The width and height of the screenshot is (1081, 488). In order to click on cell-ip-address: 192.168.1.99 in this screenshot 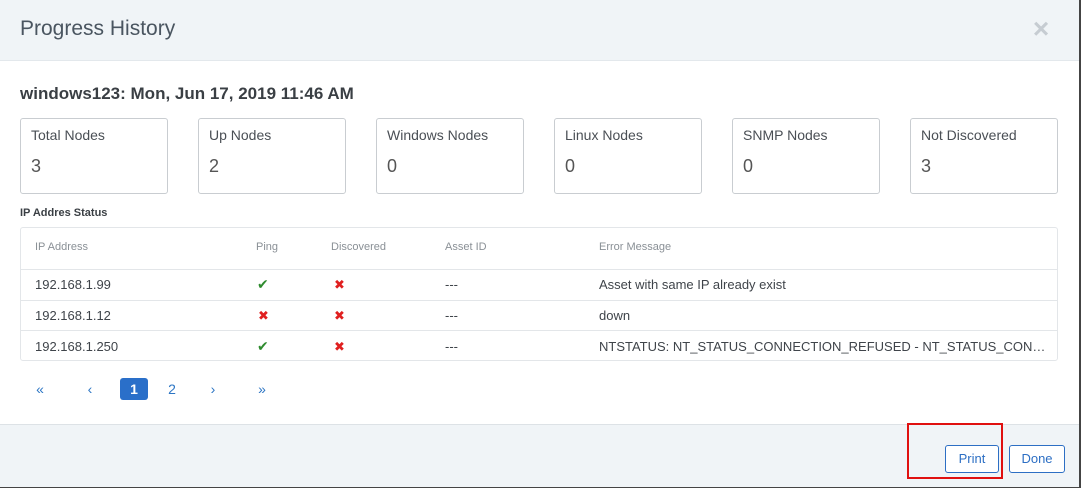, I will do `click(73, 284)`.